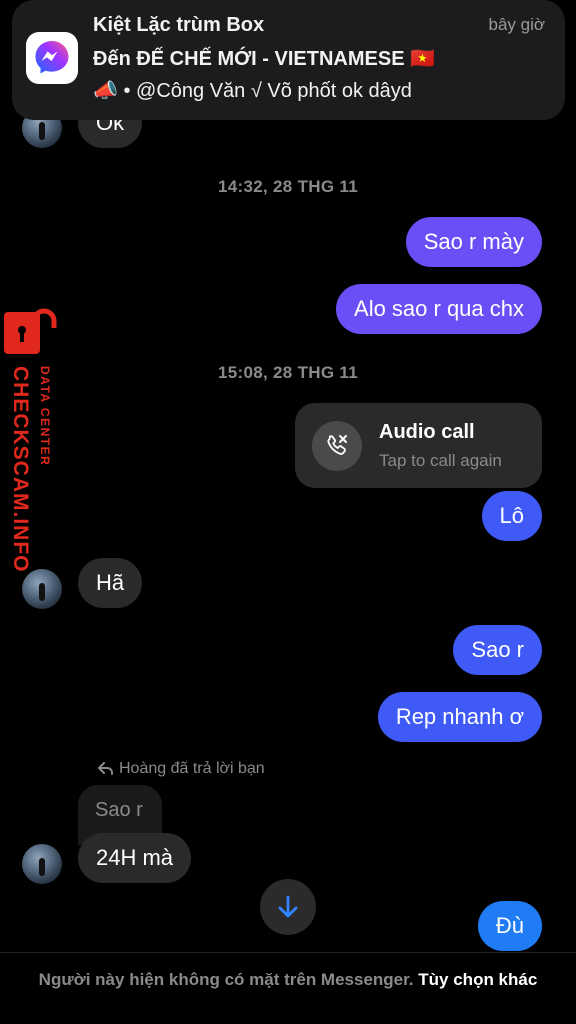 Image resolution: width=576 pixels, height=1024 pixels. I want to click on incoming-message: Hã, so click(110, 583).